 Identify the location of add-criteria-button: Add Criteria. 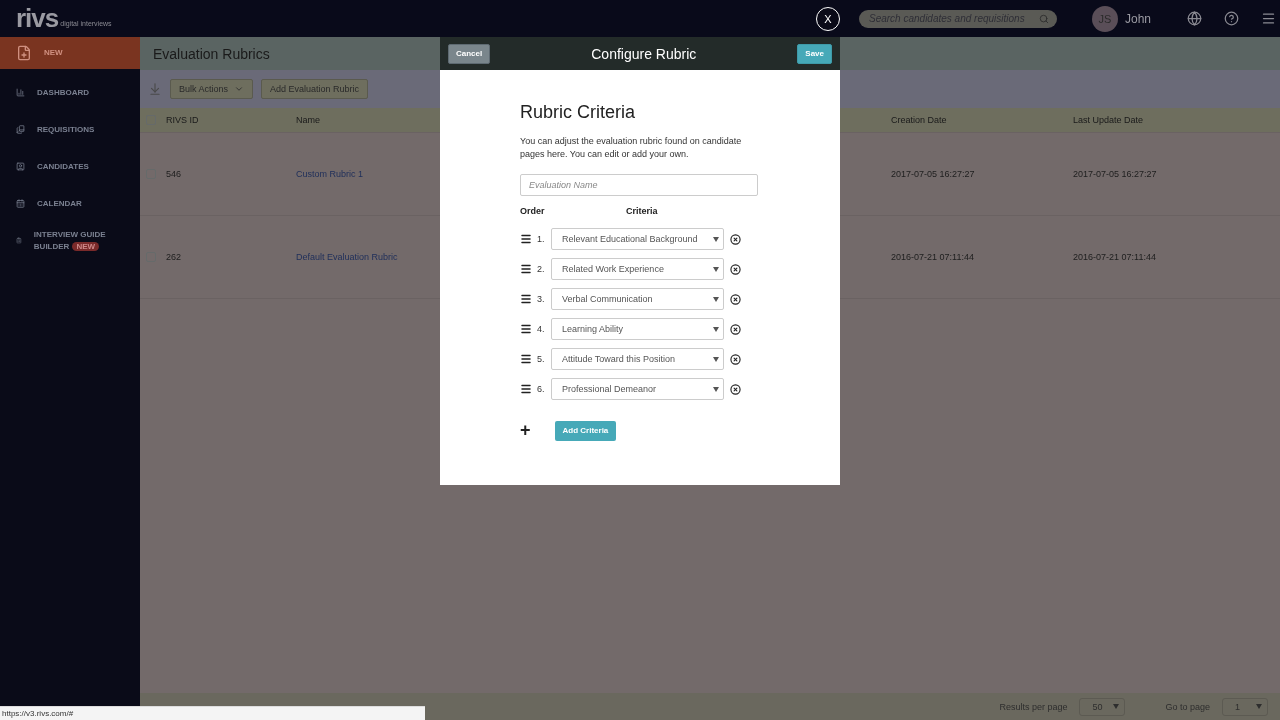
(585, 430).